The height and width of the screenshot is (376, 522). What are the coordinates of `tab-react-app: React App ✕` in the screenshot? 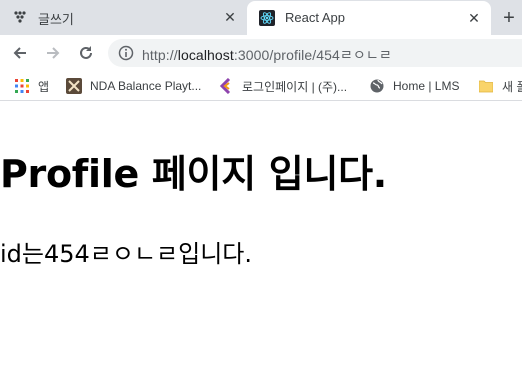 It's located at (369, 18).